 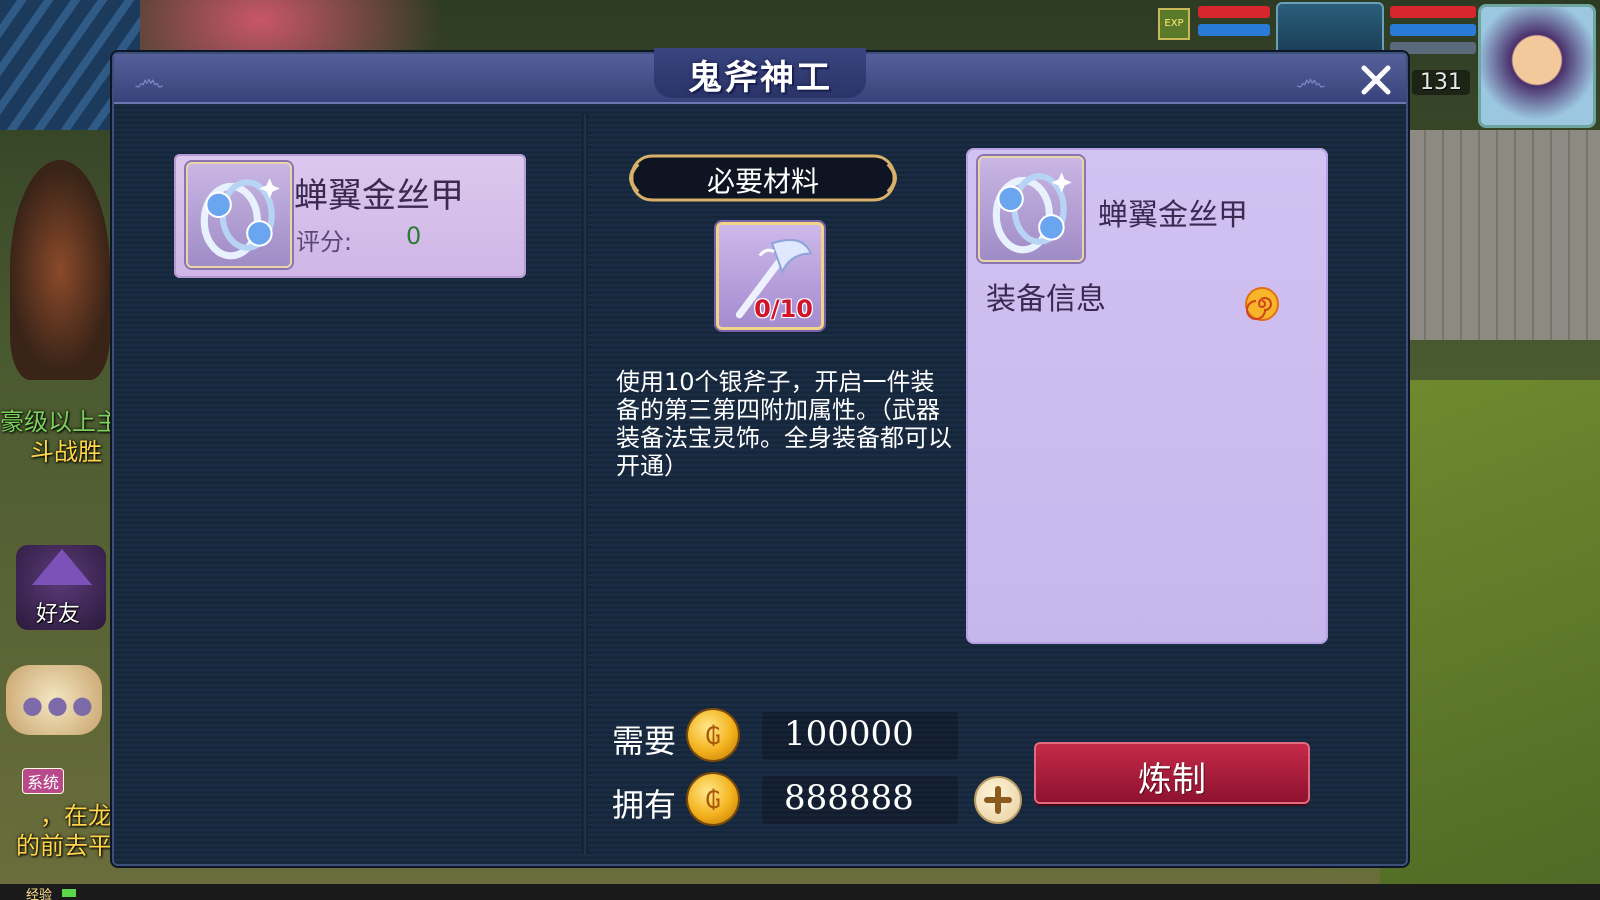 I want to click on selected-equipment-card: 蝉翼金丝甲 评分: 0, so click(x=350, y=216).